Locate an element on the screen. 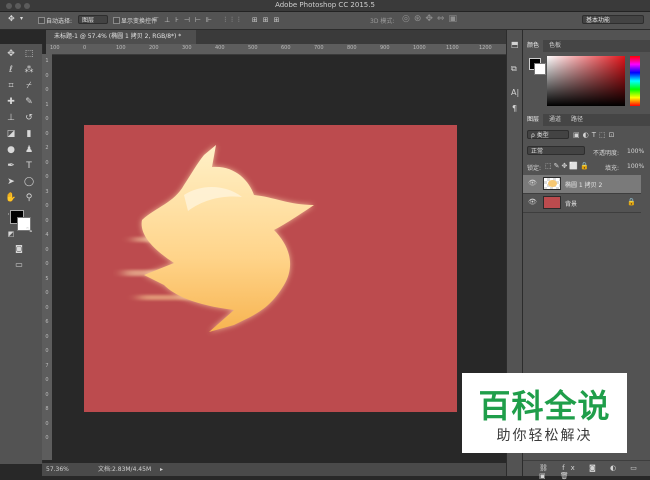  marquee-tool-icon: ⬚ is located at coordinates (29, 54).